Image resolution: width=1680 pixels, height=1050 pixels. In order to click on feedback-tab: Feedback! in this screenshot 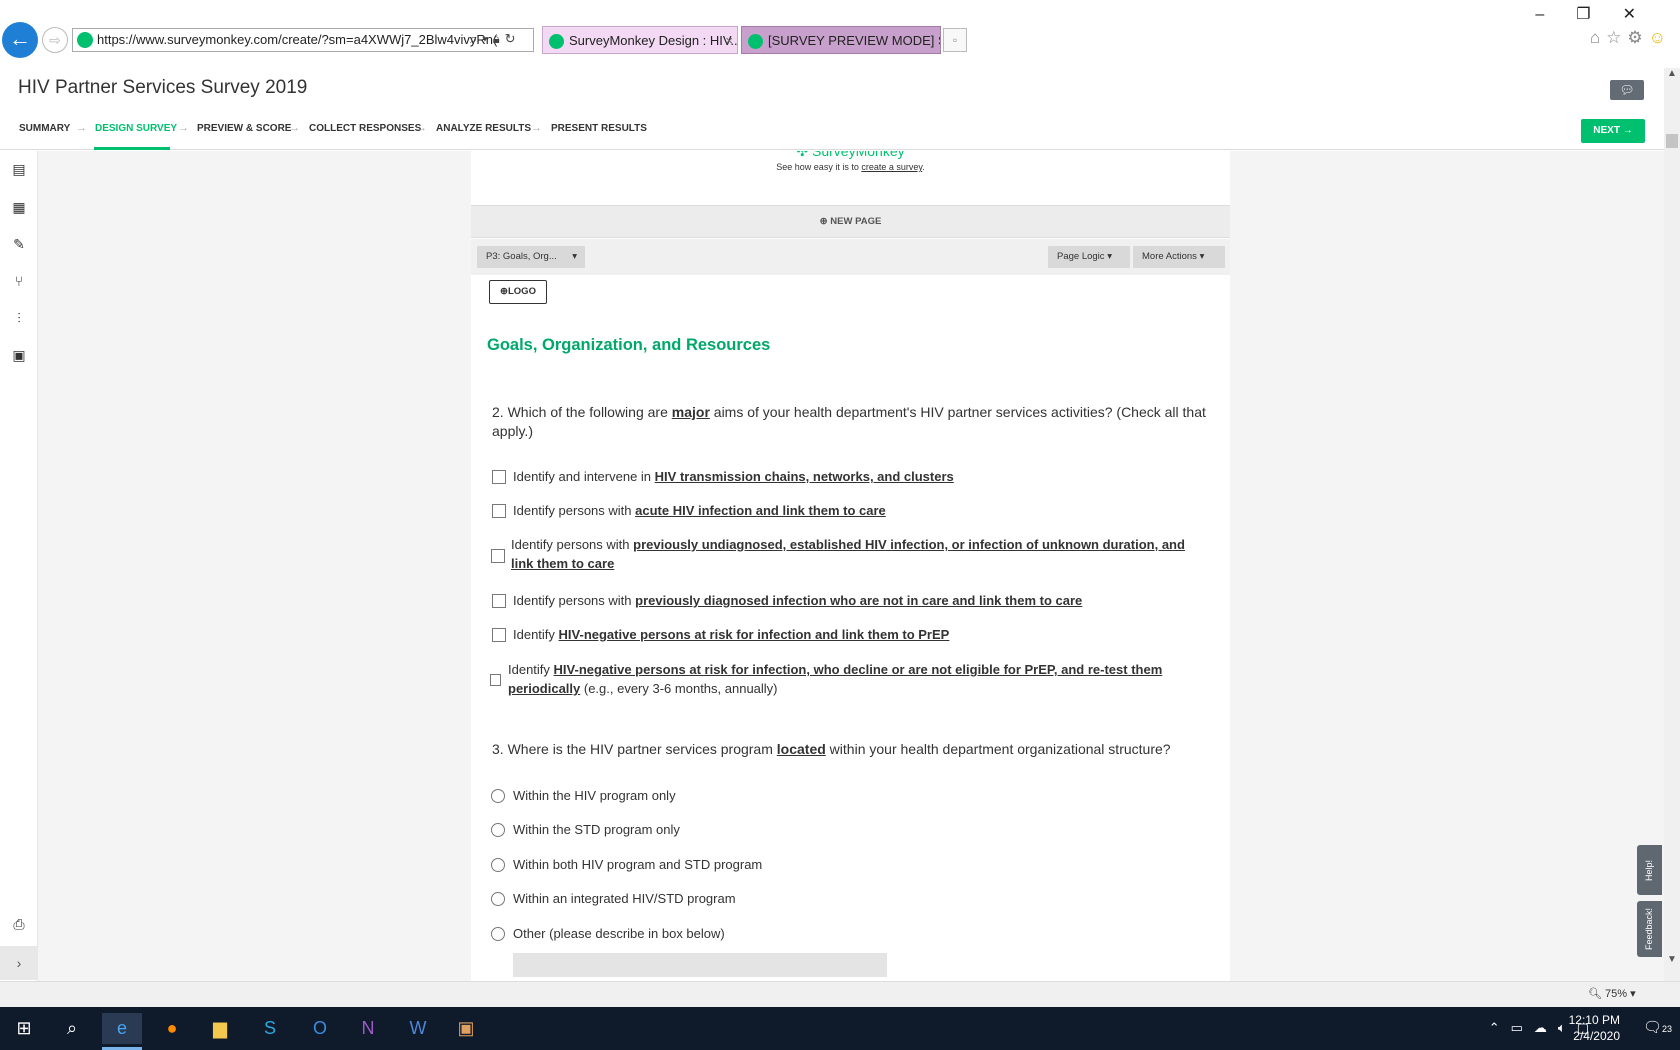, I will do `click(1649, 929)`.